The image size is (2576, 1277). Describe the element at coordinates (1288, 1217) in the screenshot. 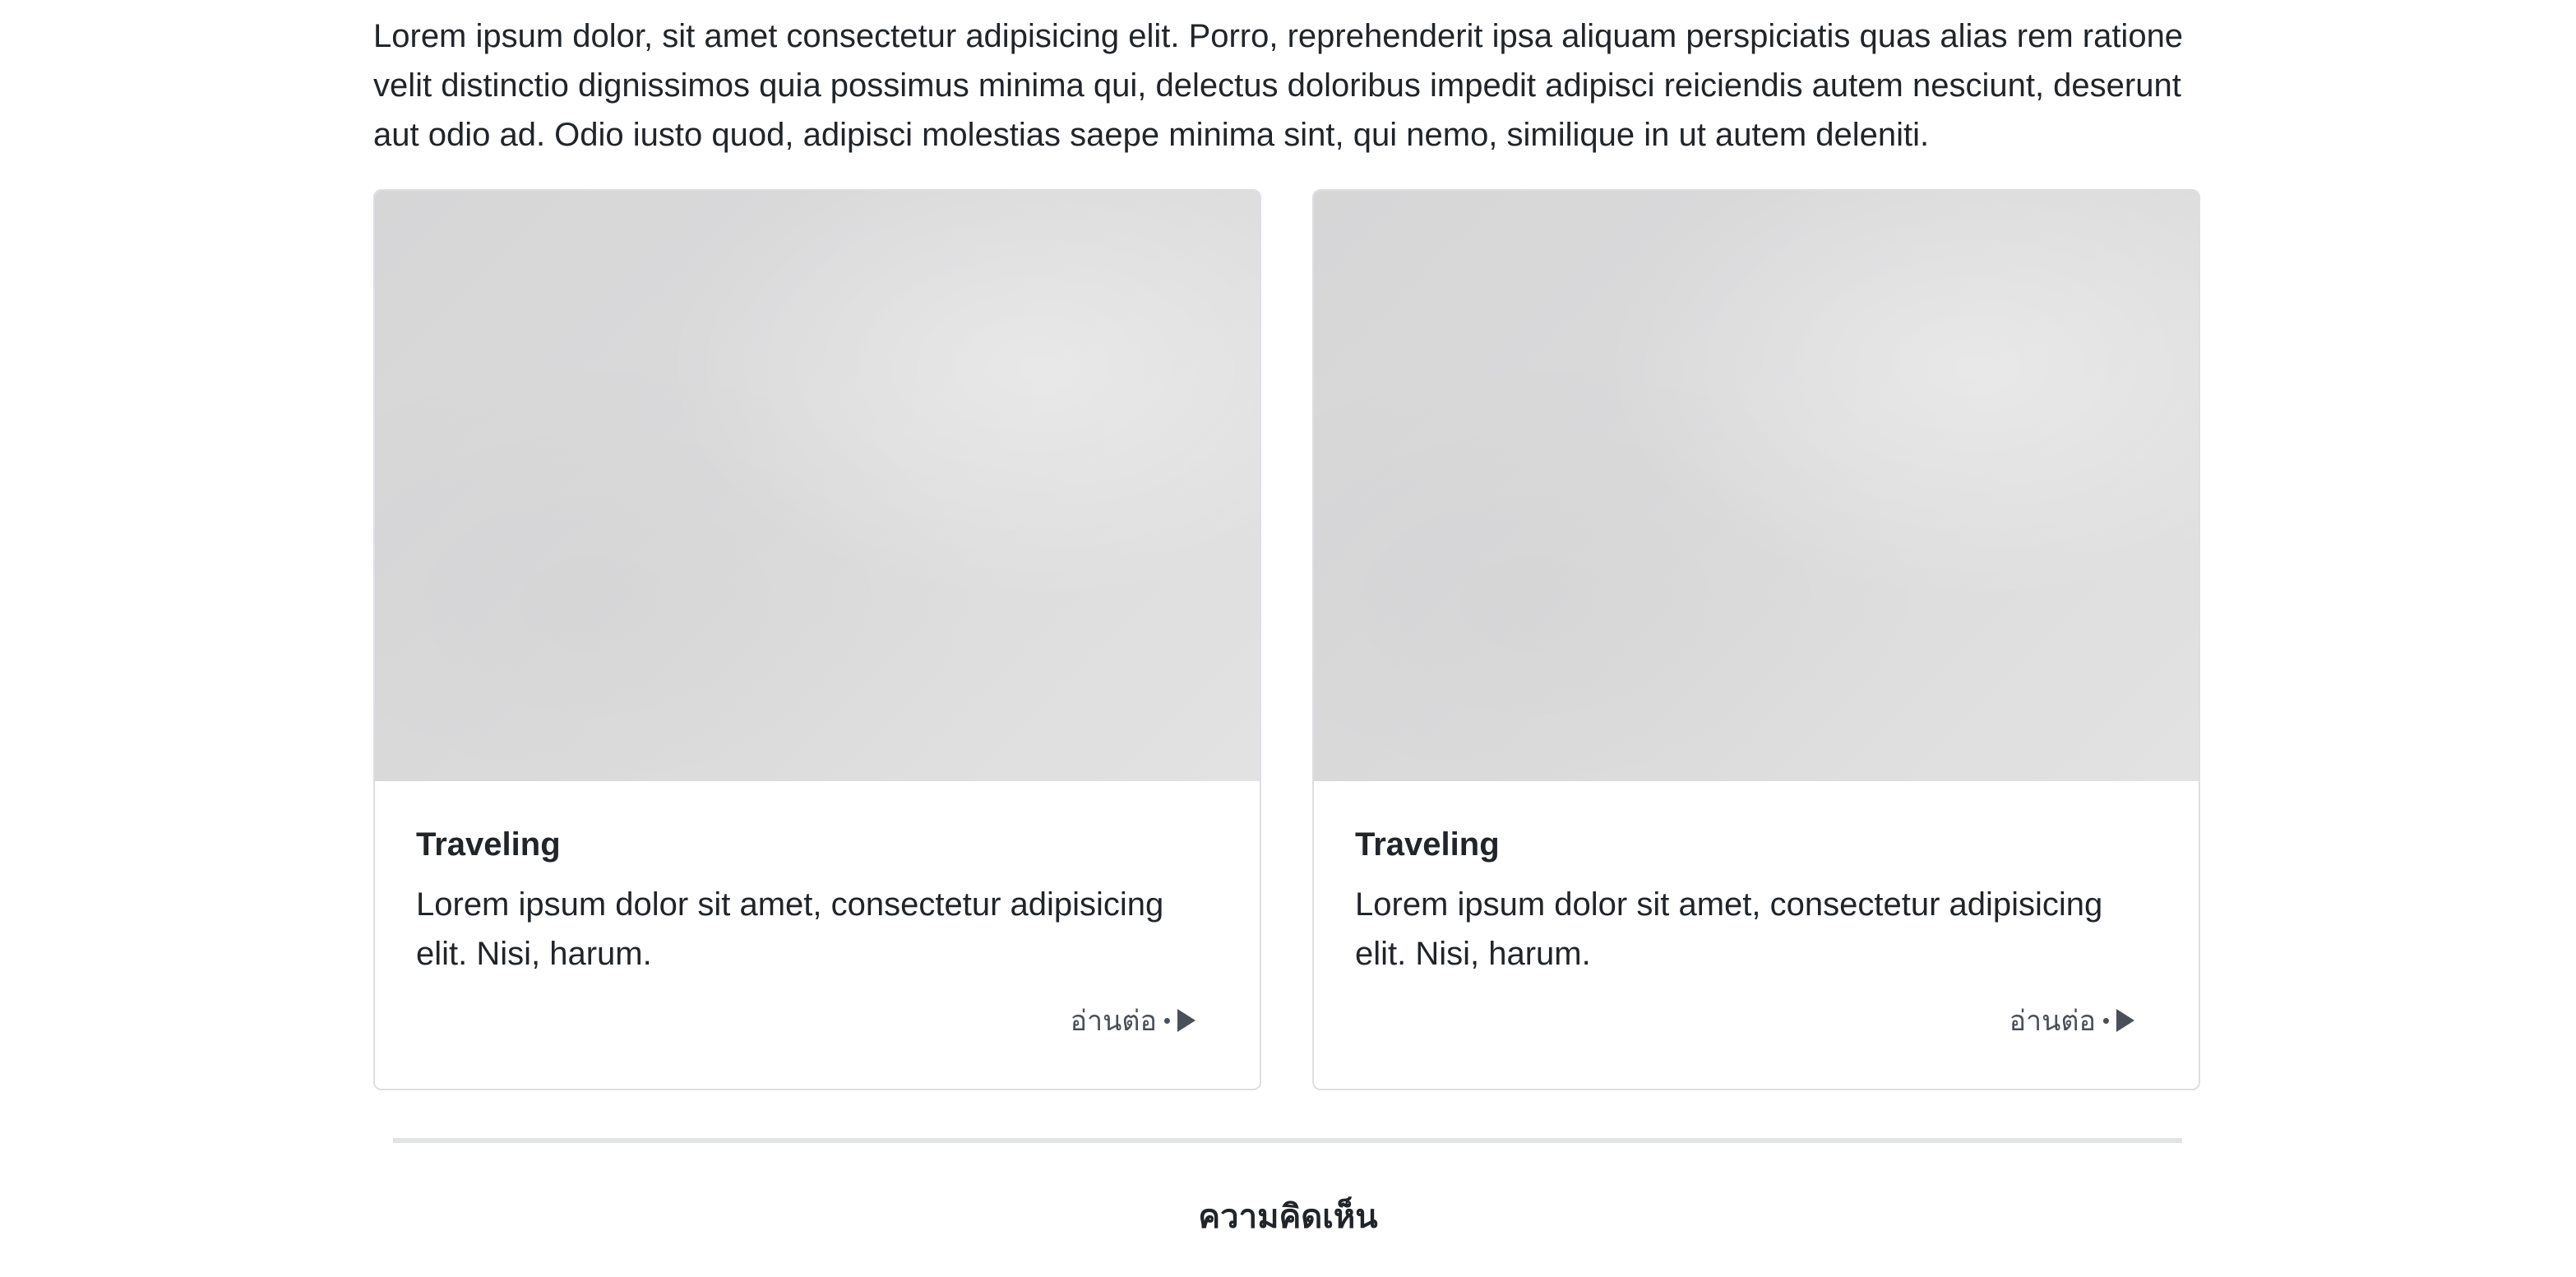

I see `comments-heading: ความคิดเห็น` at that location.